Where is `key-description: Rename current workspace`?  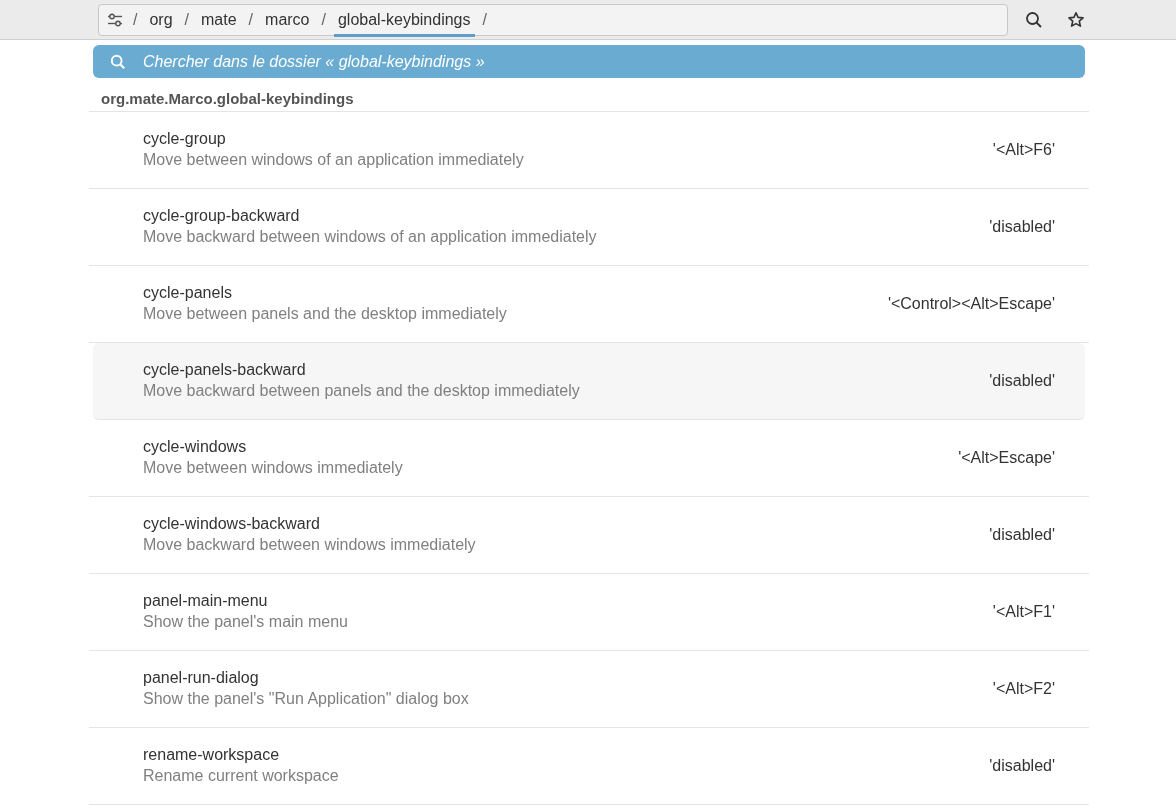
key-description: Rename current workspace is located at coordinates (241, 775).